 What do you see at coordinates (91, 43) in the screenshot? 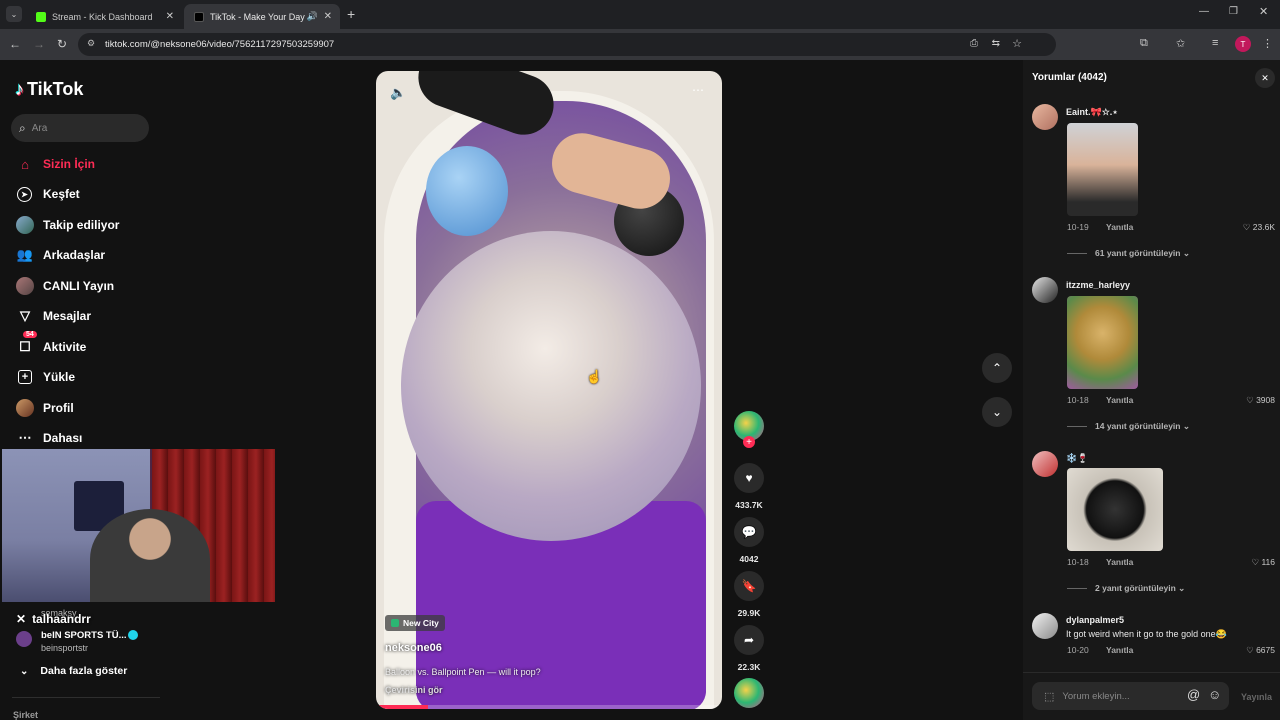
I see `site-info-icon: ⚙` at bounding box center [91, 43].